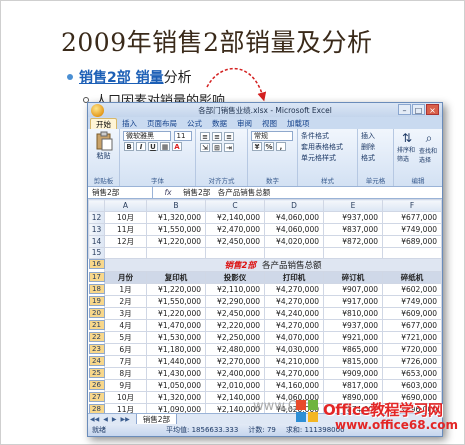  I want to click on value-cell: ¥1,180,000, so click(176, 349).